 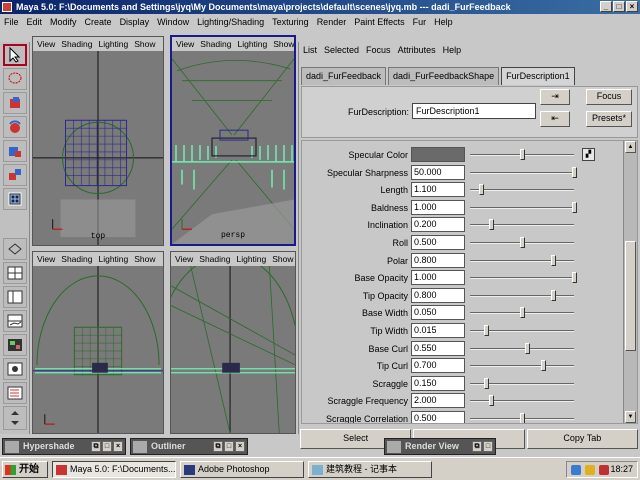 What do you see at coordinates (15, 175) in the screenshot?
I see `manipulator-tool-icon` at bounding box center [15, 175].